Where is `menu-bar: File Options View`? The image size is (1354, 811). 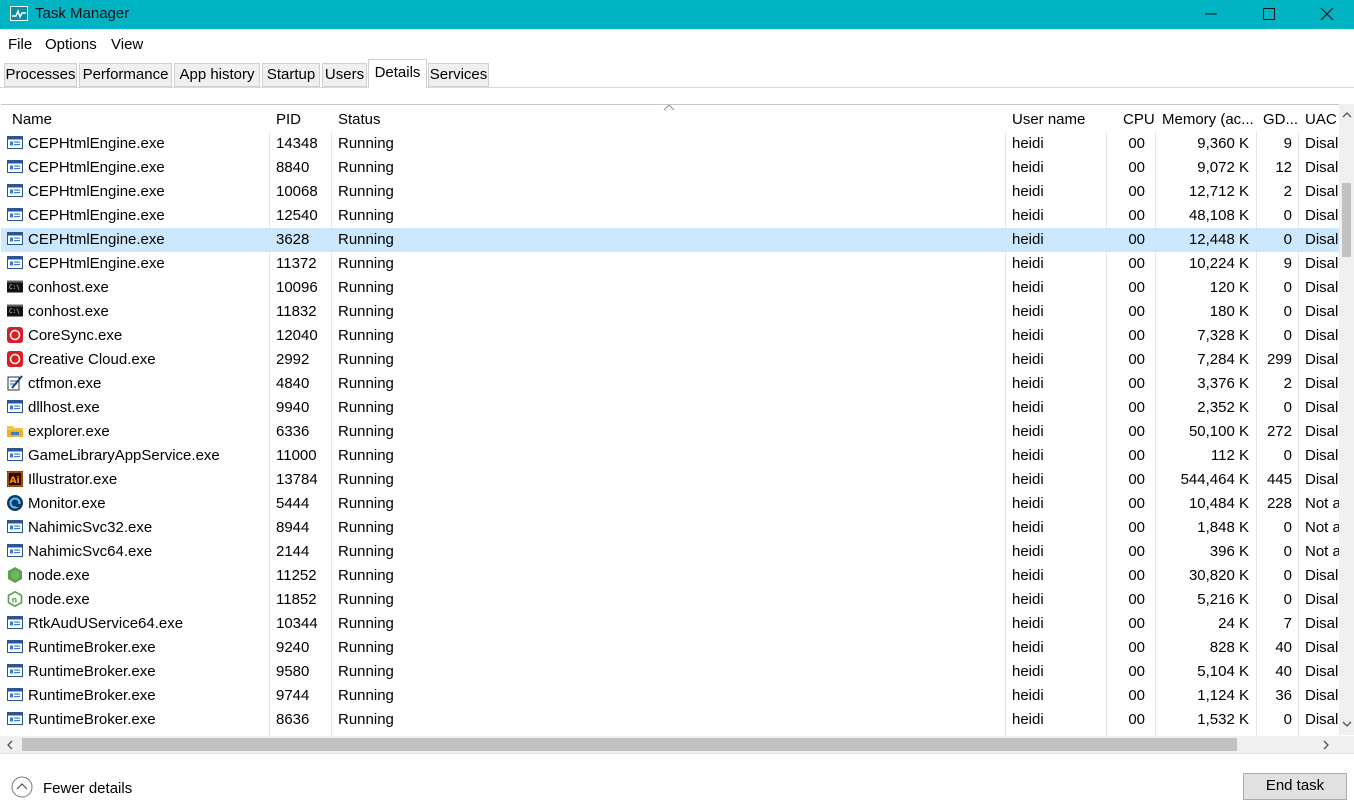 menu-bar: File Options View is located at coordinates (677, 42).